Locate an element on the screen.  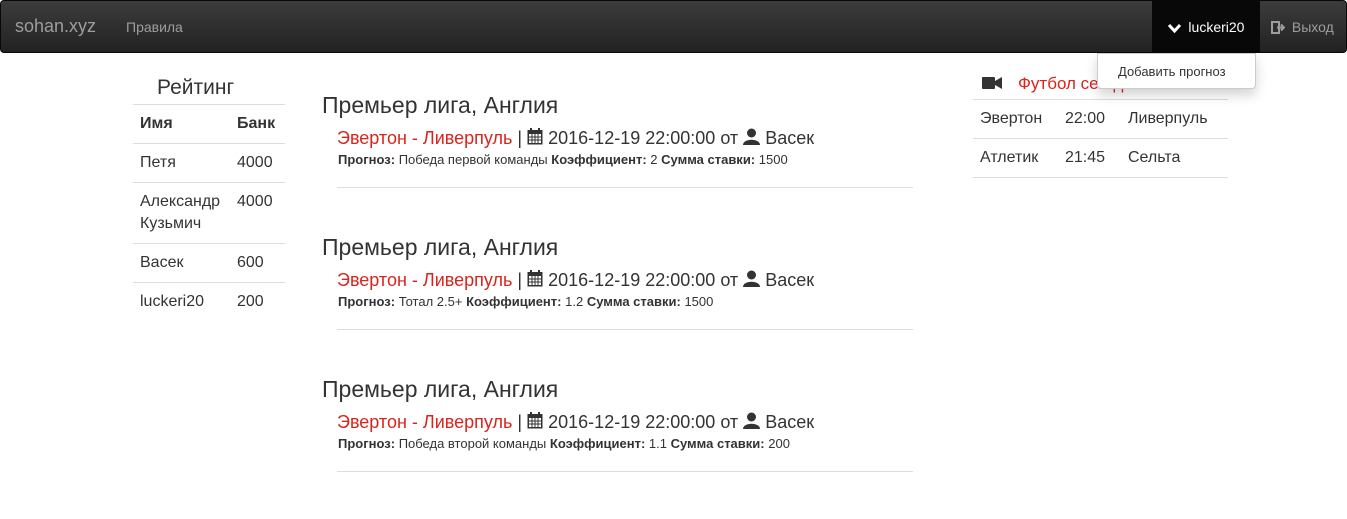
table-row: Васек 600 is located at coordinates (209, 263).